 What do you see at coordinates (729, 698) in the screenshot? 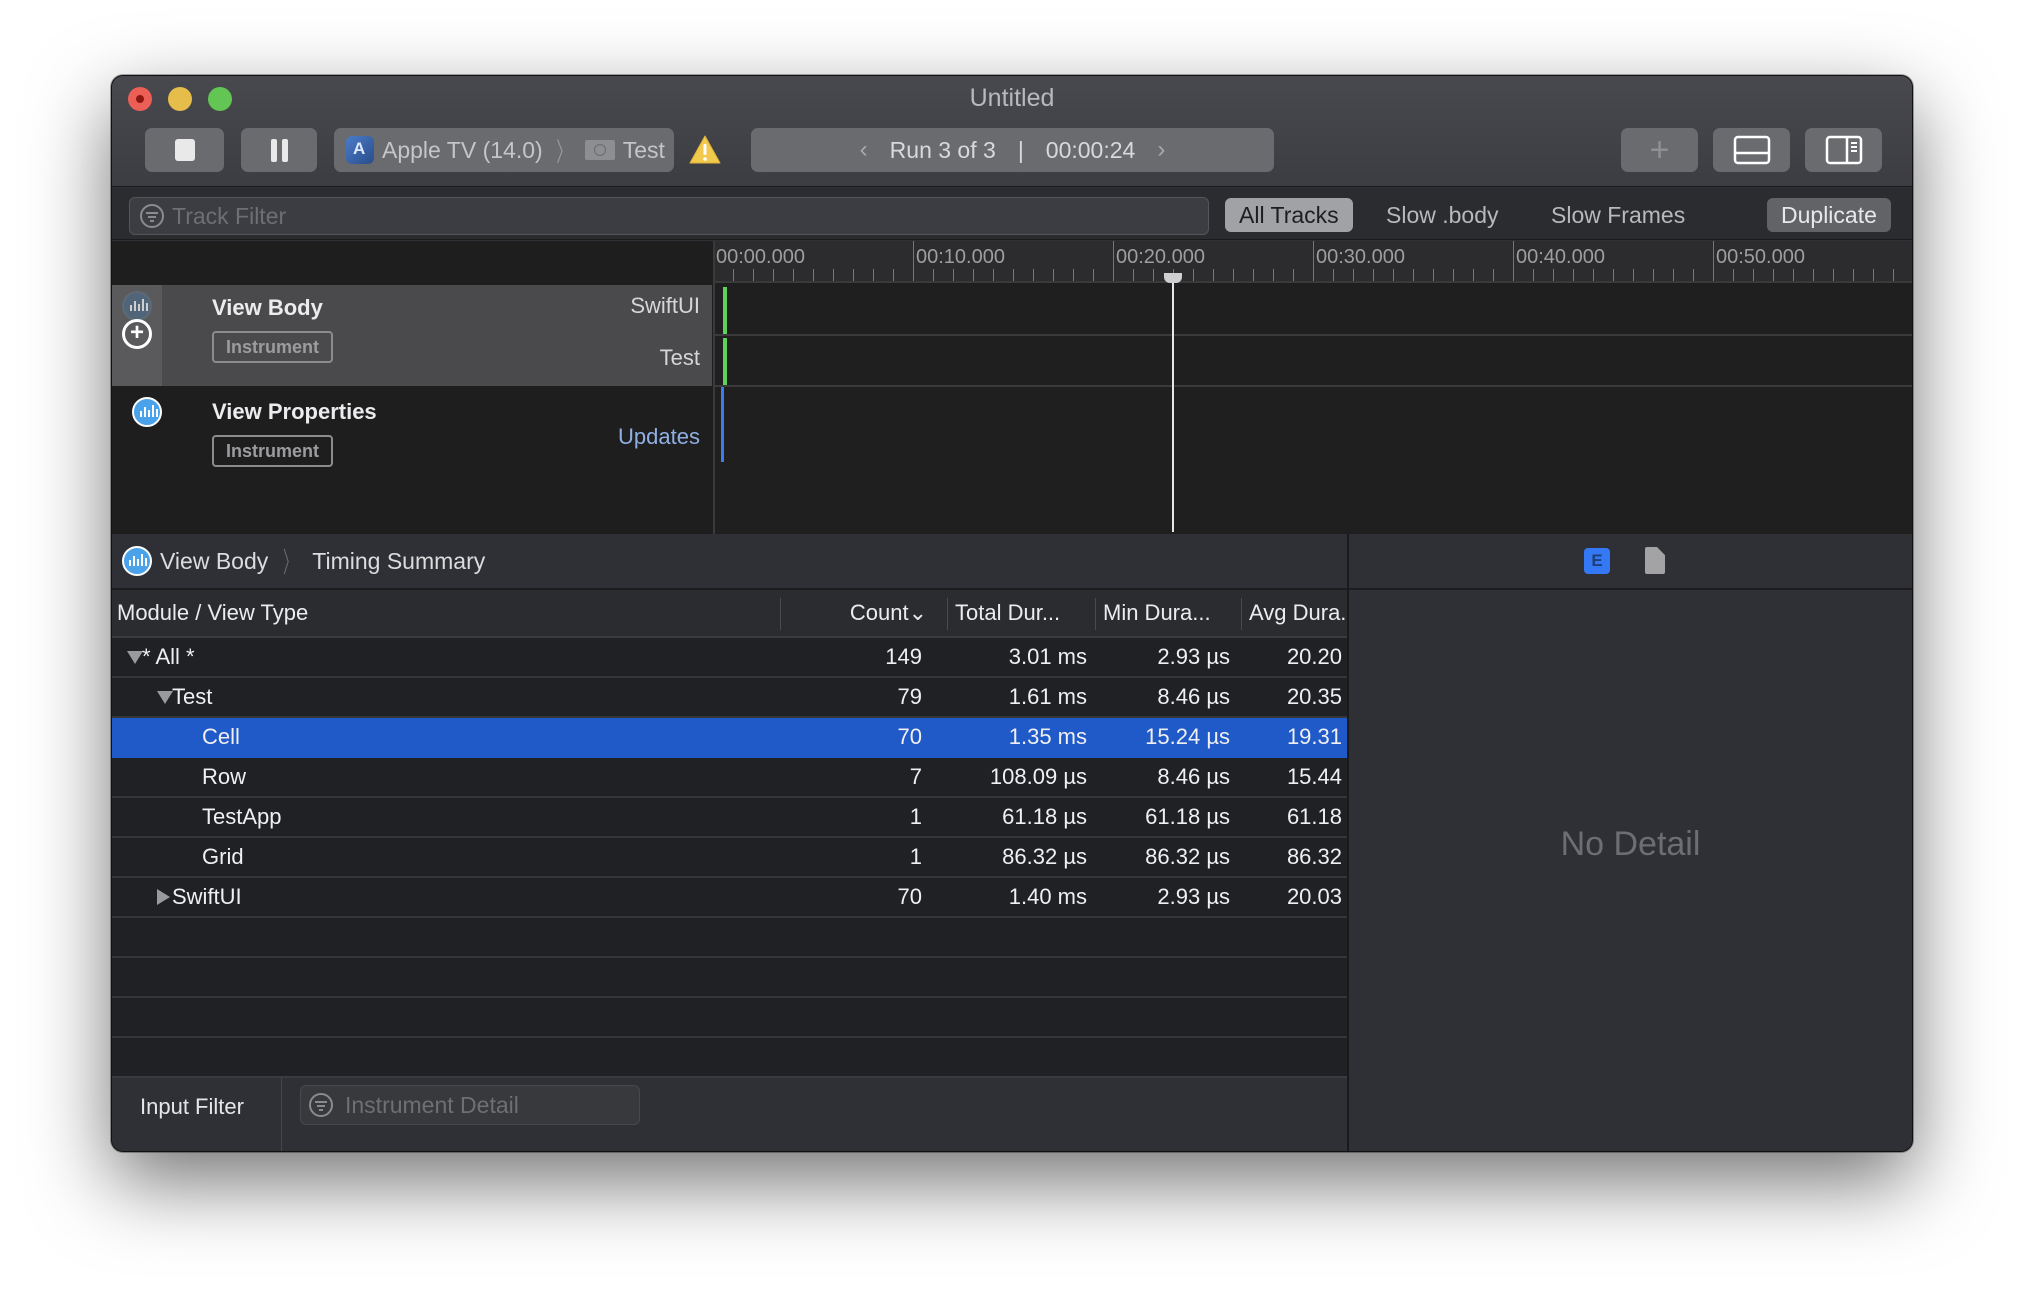
I see `table-row: Test 79 1.61 ms 8.46 µs 20.35` at bounding box center [729, 698].